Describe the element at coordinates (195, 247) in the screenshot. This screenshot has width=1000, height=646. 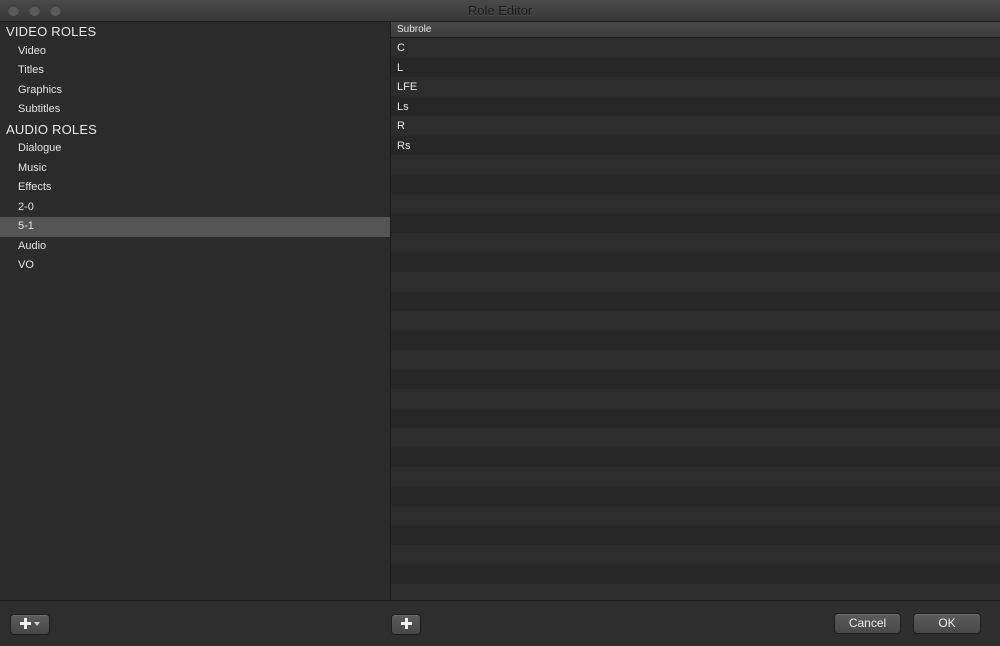
I see `role-item-audio: Audio` at that location.